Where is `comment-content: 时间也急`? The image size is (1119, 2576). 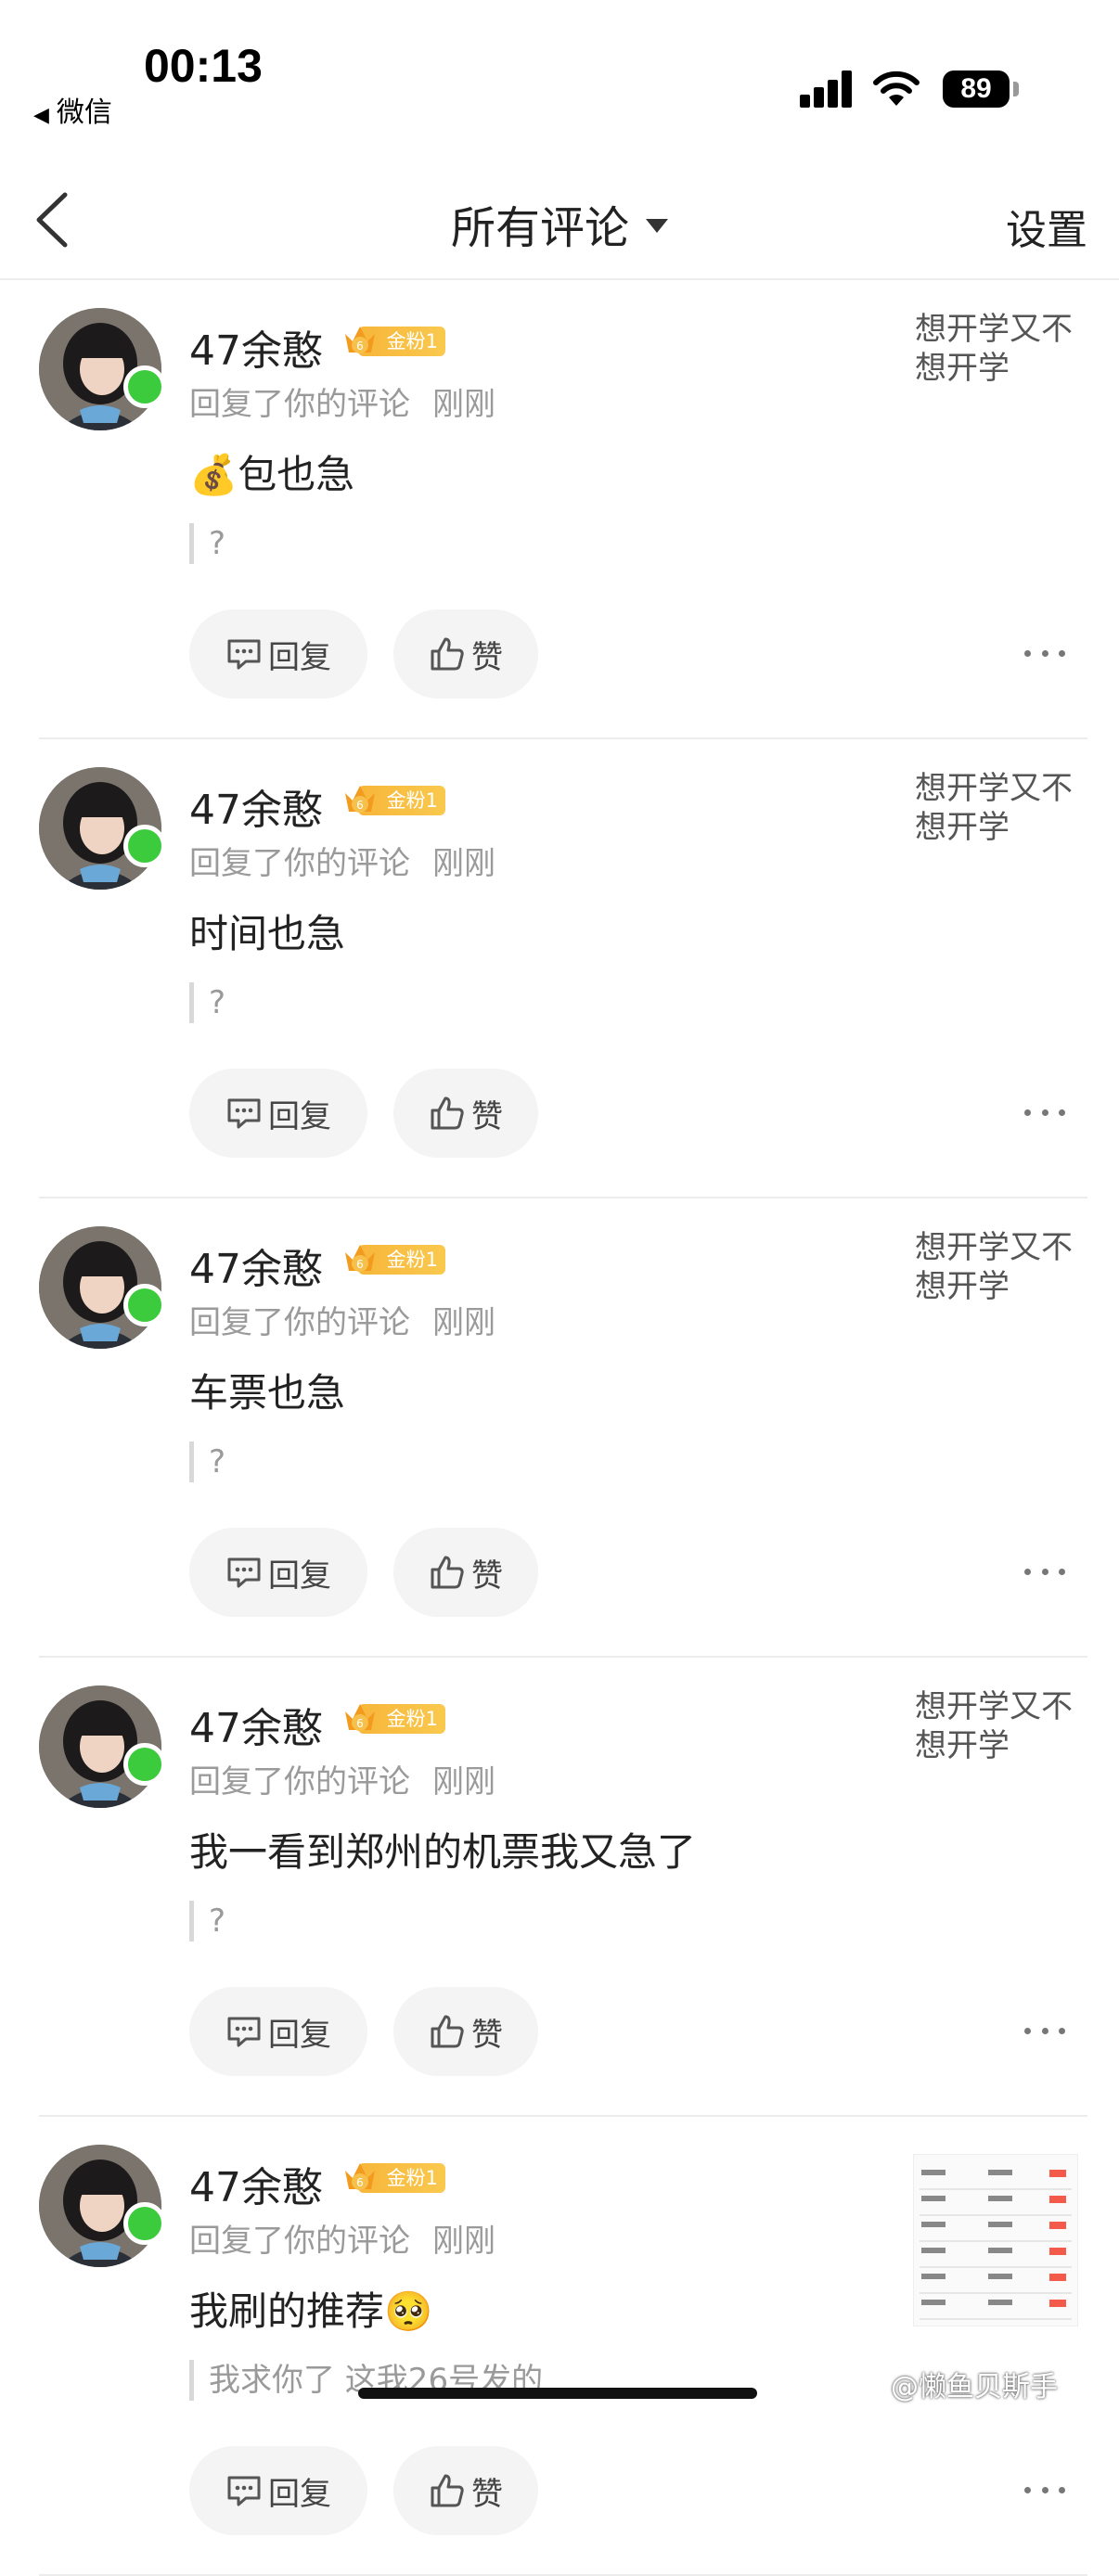
comment-content: 时间也急 is located at coordinates (267, 931).